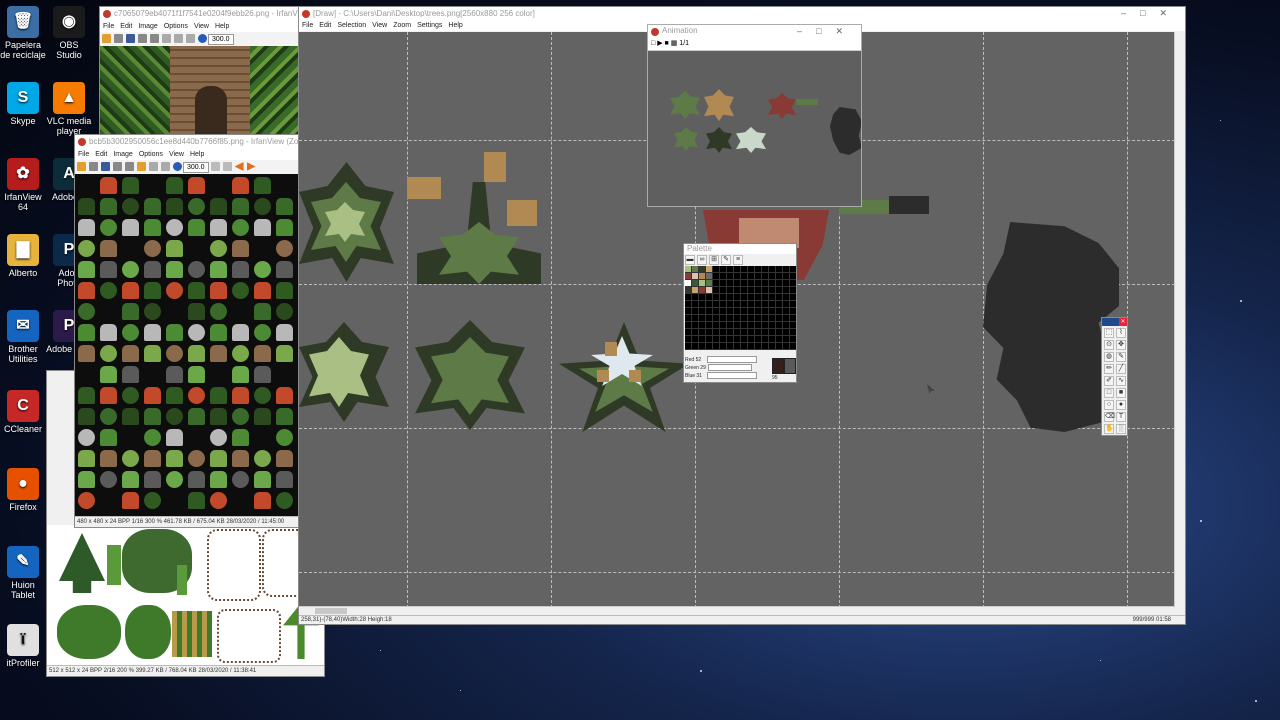 This screenshot has height=720, width=1280. Describe the element at coordinates (729, 368) in the screenshot. I see `green-slider` at that location.